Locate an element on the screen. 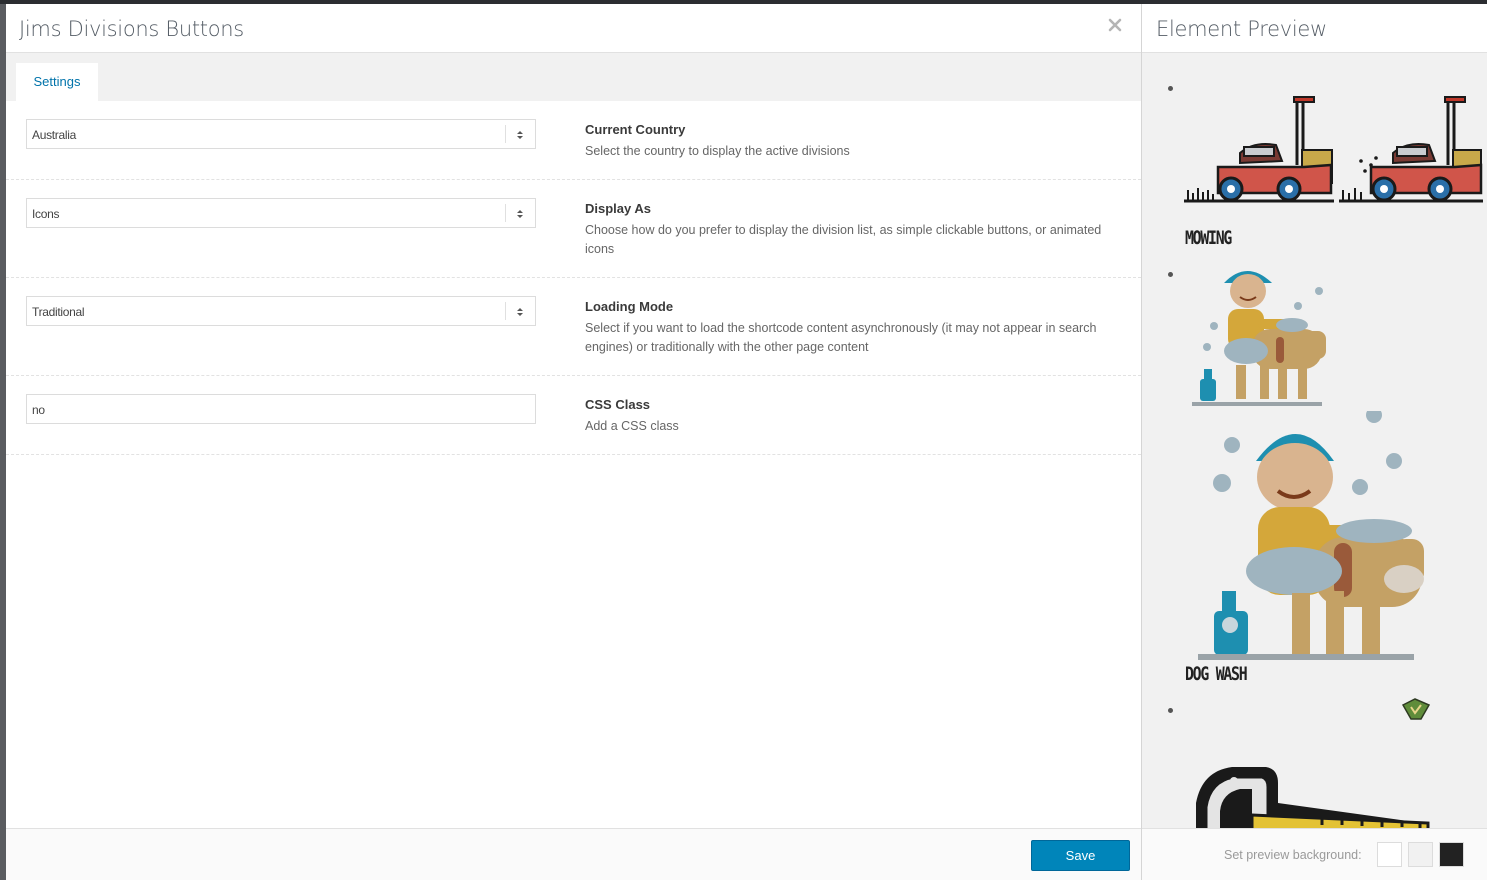 This screenshot has width=1487, height=880. display-as-select: Icons is located at coordinates (281, 213).